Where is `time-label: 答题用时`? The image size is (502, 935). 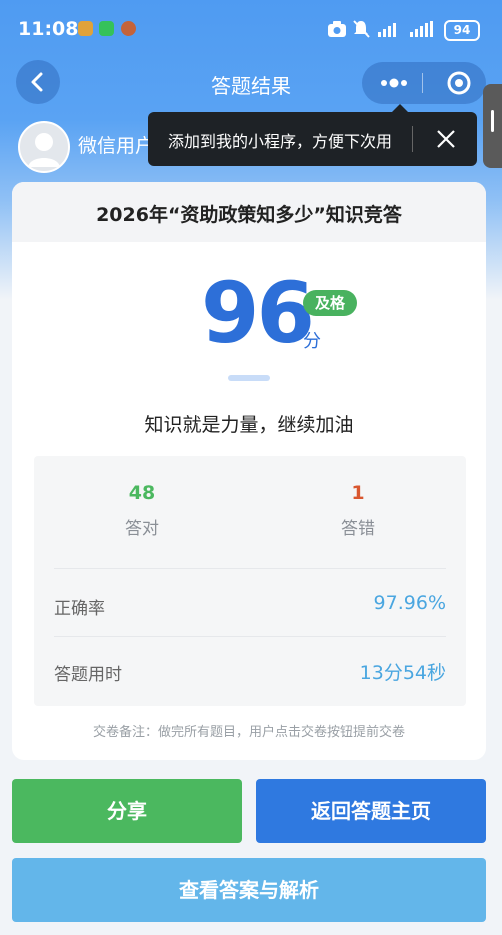
time-label: 答题用时 is located at coordinates (88, 675).